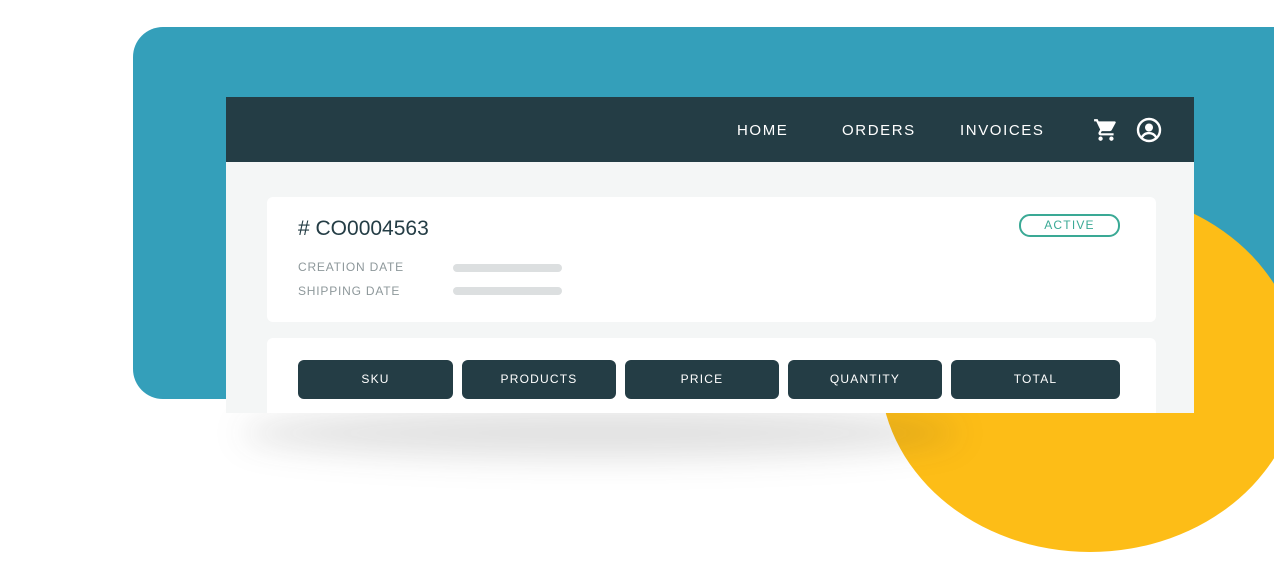  Describe the element at coordinates (507, 268) in the screenshot. I see `creation-date-placeholder` at that location.